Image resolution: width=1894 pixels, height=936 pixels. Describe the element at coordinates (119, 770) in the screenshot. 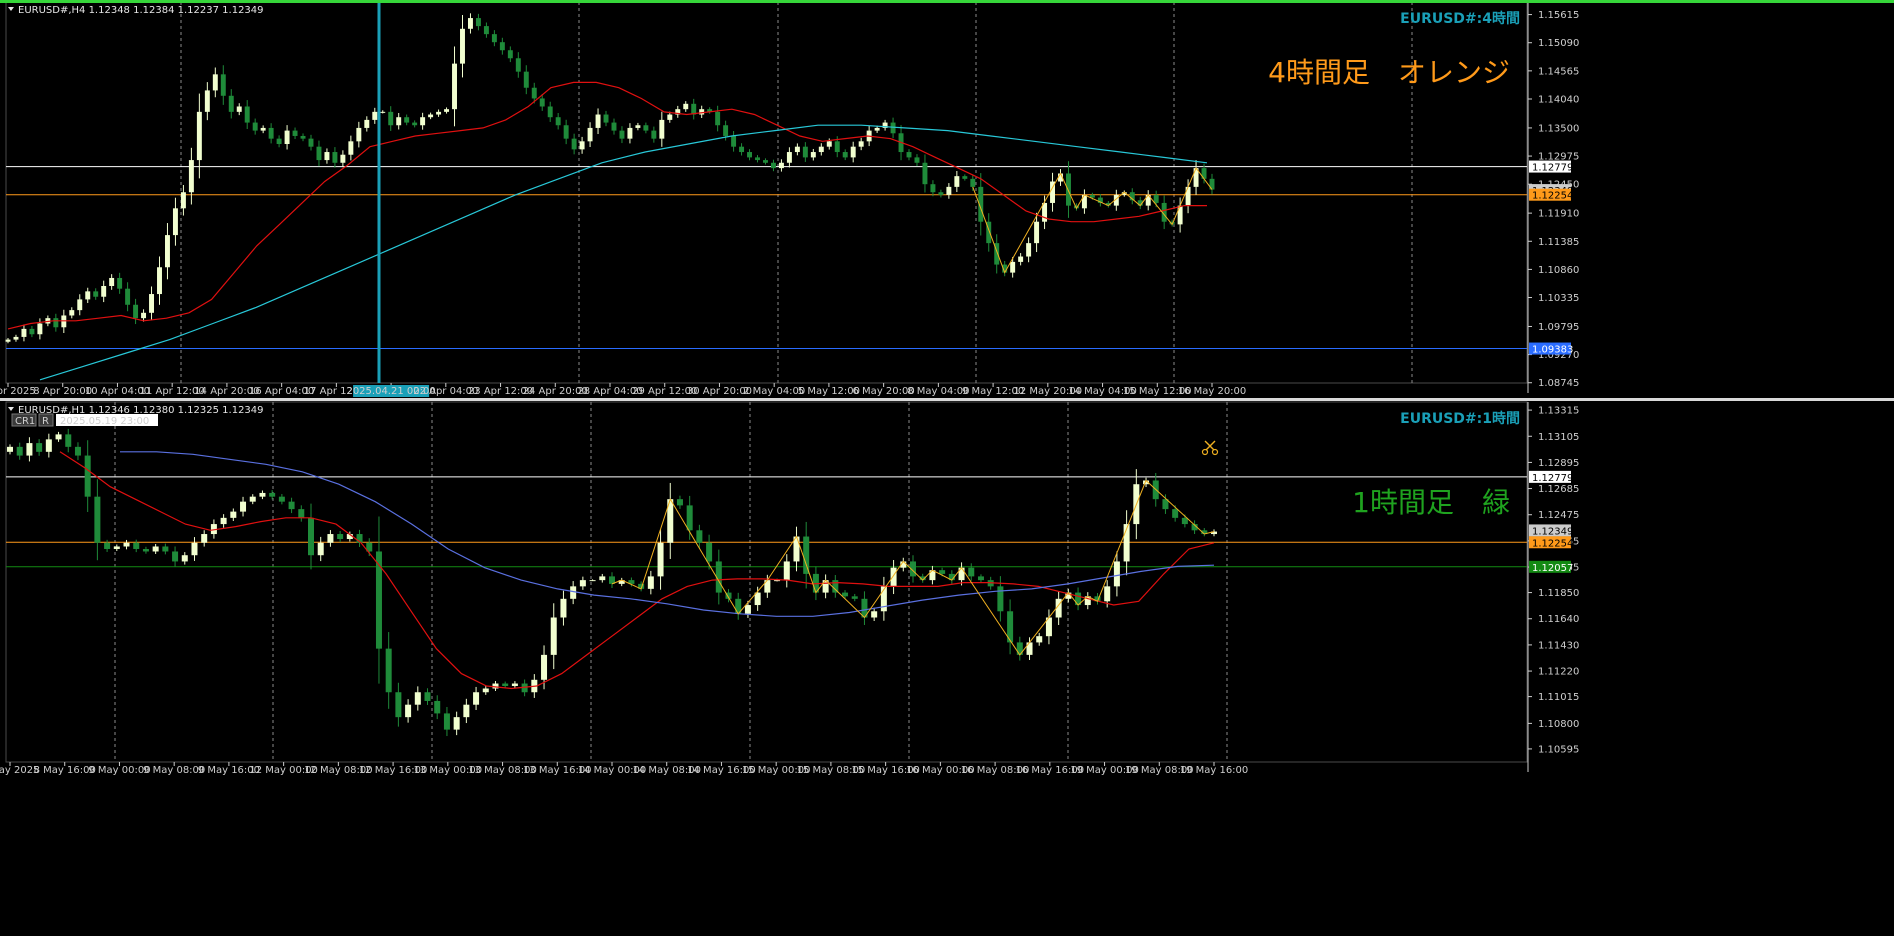

I see `time-tick-label: 9 May 00:00` at that location.